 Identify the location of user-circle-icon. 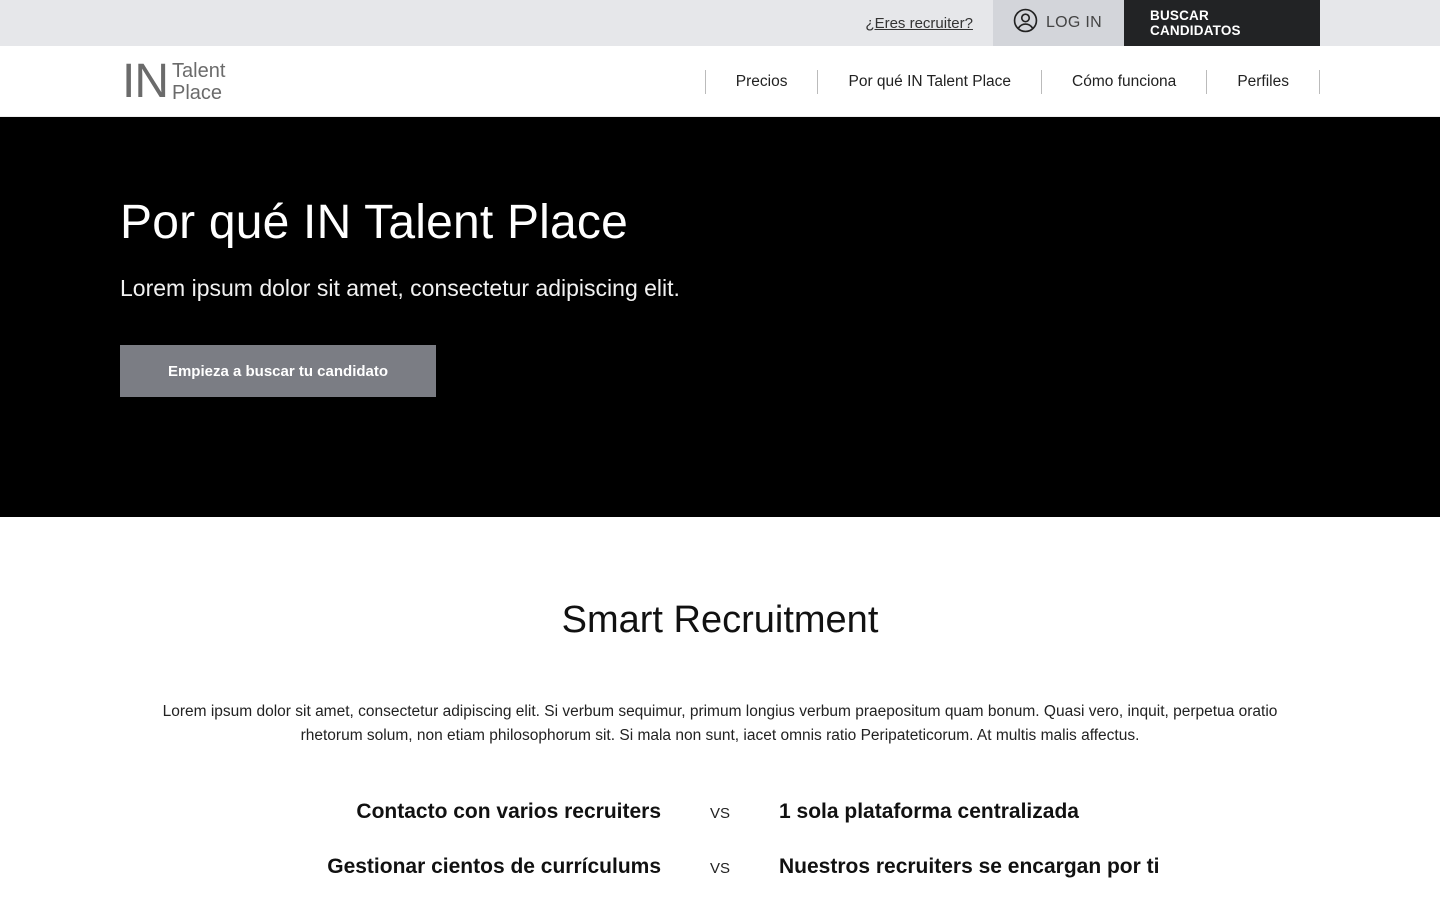
(1025, 23).